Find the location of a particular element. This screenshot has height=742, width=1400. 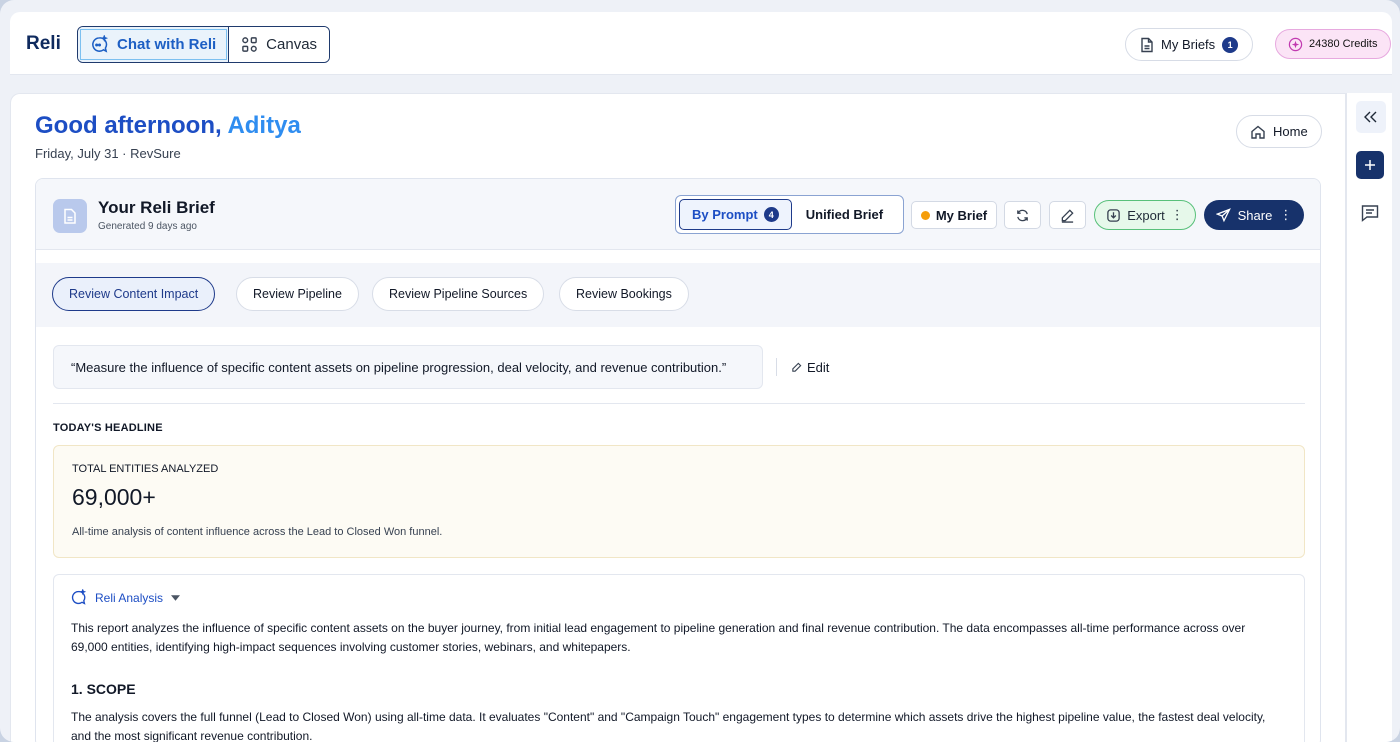

canvas-tab: Canvas is located at coordinates (279, 44).